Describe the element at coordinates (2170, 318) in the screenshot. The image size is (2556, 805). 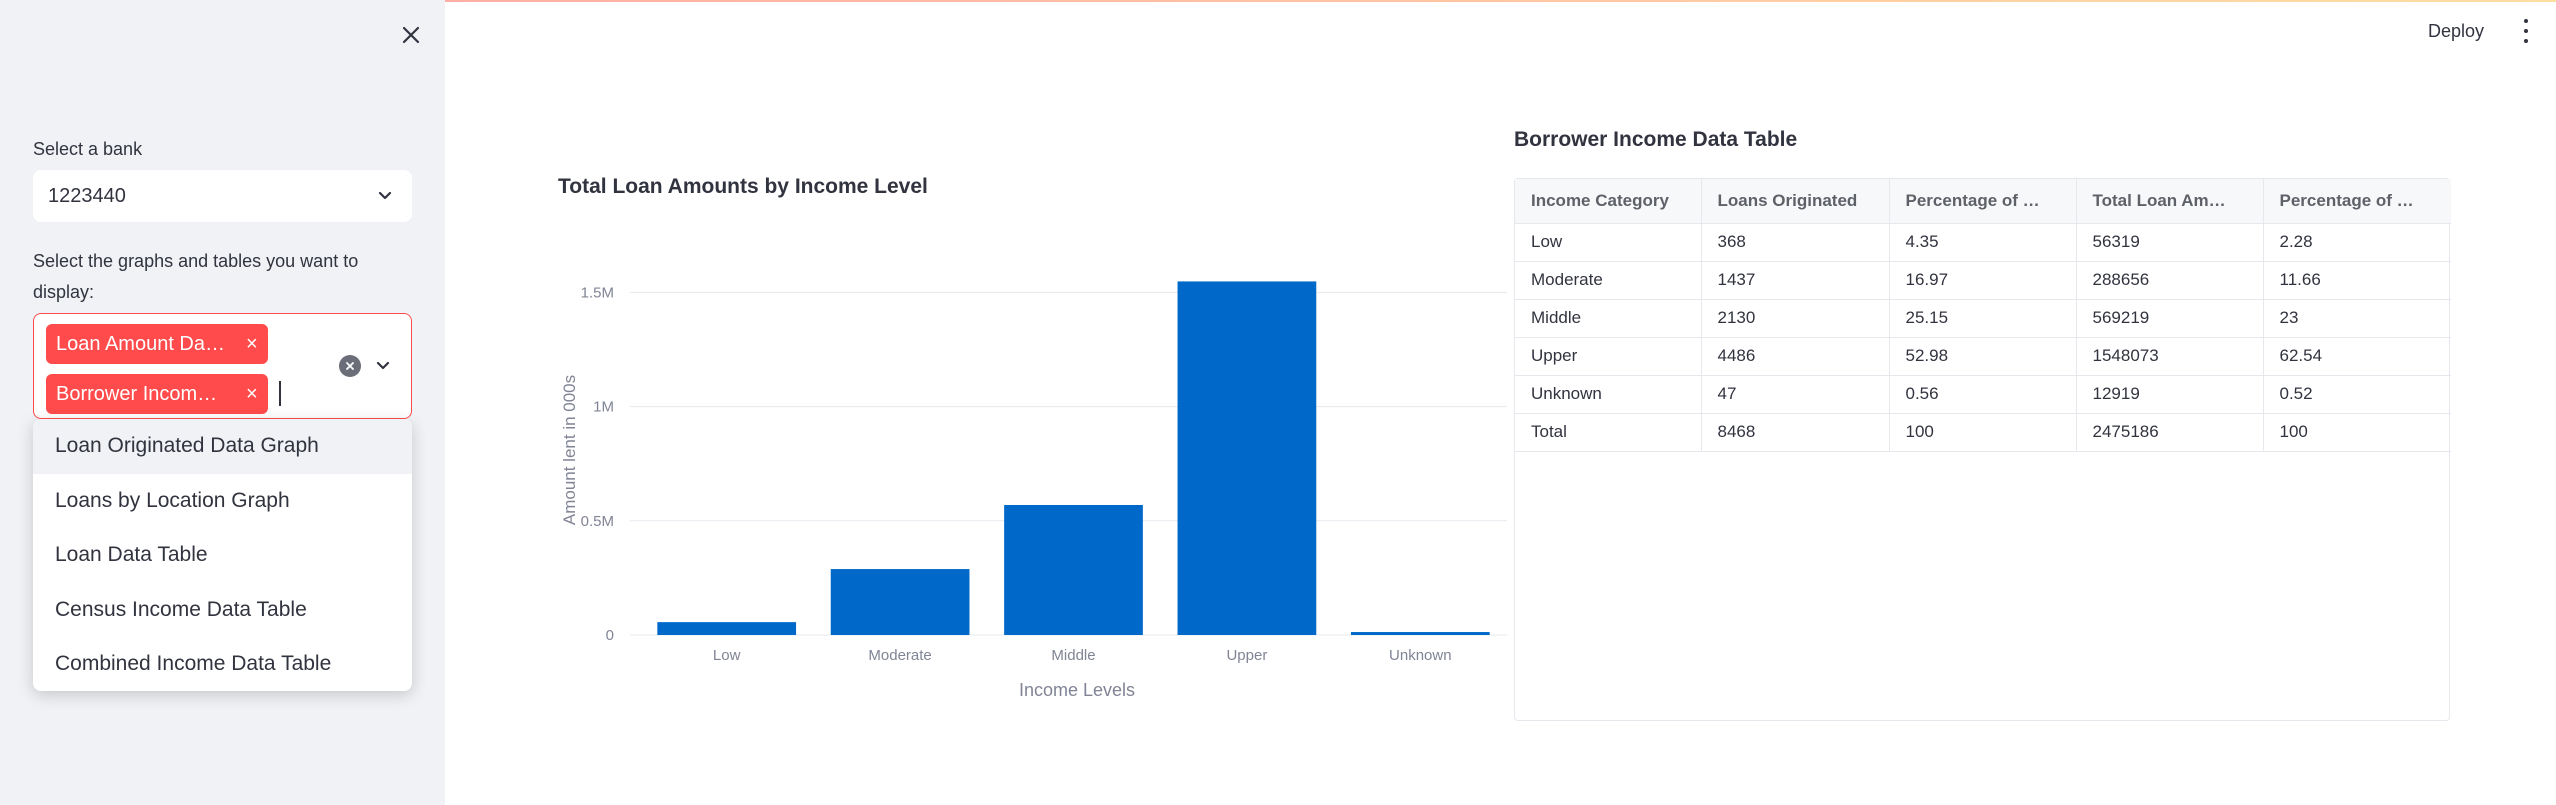
I see `table-cell: 569219` at that location.